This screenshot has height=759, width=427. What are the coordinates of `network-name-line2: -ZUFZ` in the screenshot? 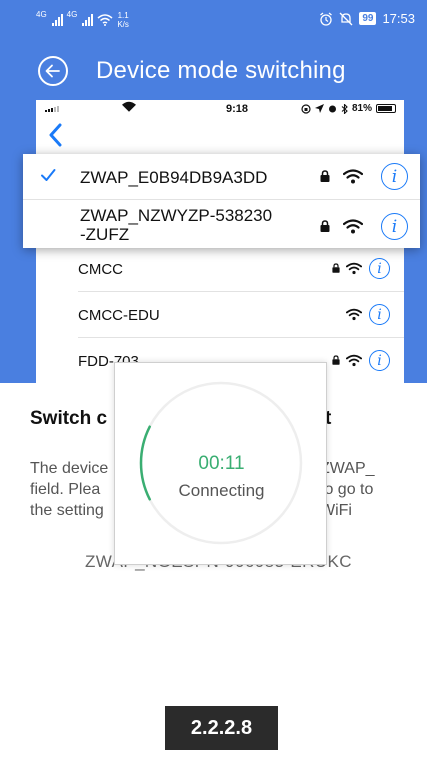 It's located at (105, 234).